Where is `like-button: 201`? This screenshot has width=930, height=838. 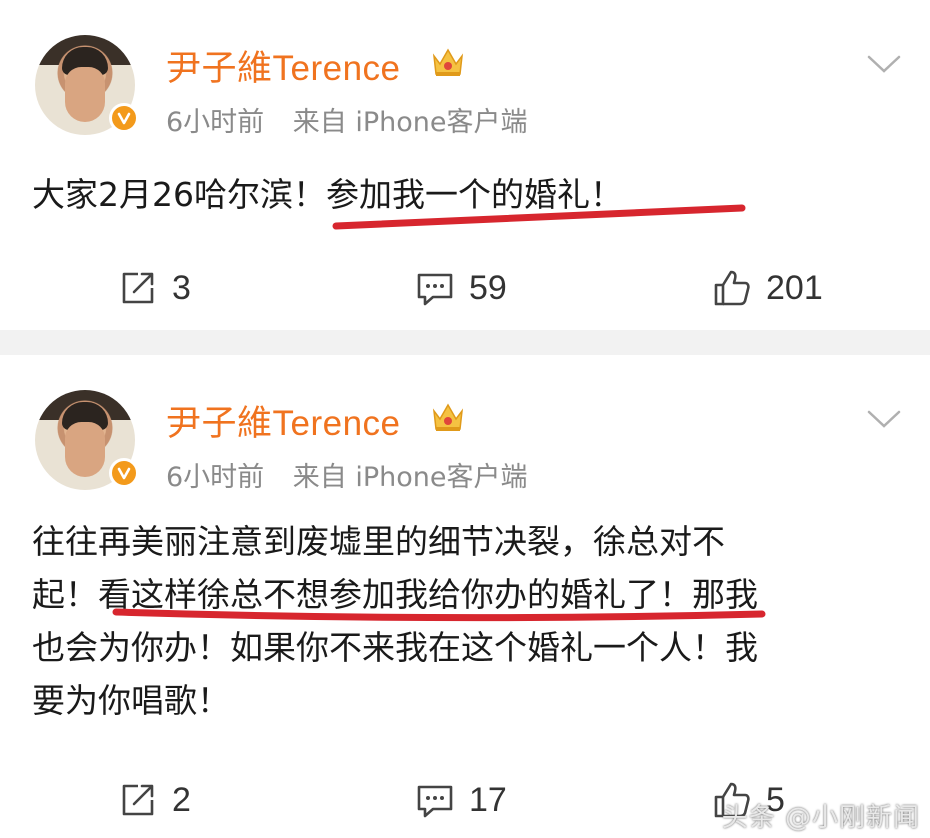
like-button: 201 is located at coordinates (767, 288).